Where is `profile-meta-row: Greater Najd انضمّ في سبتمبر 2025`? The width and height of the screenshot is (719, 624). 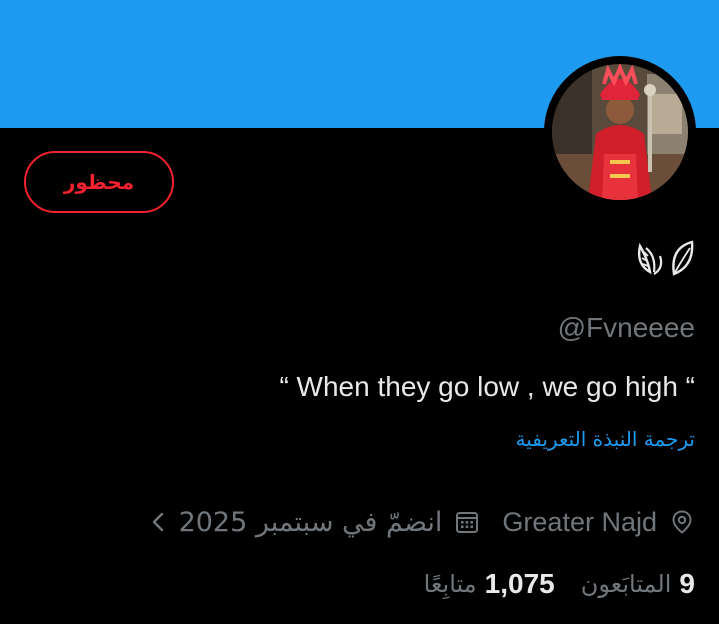
profile-meta-row: Greater Najd انضمّ في سبتمبر 2025 is located at coordinates (421, 522).